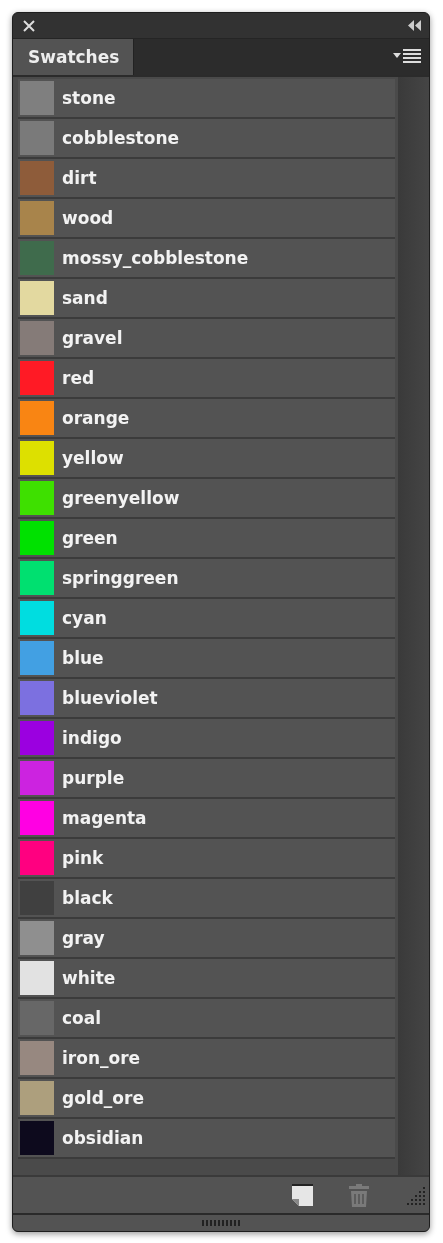 The image size is (443, 1243). I want to click on swatch-row: cyan, so click(206, 619).